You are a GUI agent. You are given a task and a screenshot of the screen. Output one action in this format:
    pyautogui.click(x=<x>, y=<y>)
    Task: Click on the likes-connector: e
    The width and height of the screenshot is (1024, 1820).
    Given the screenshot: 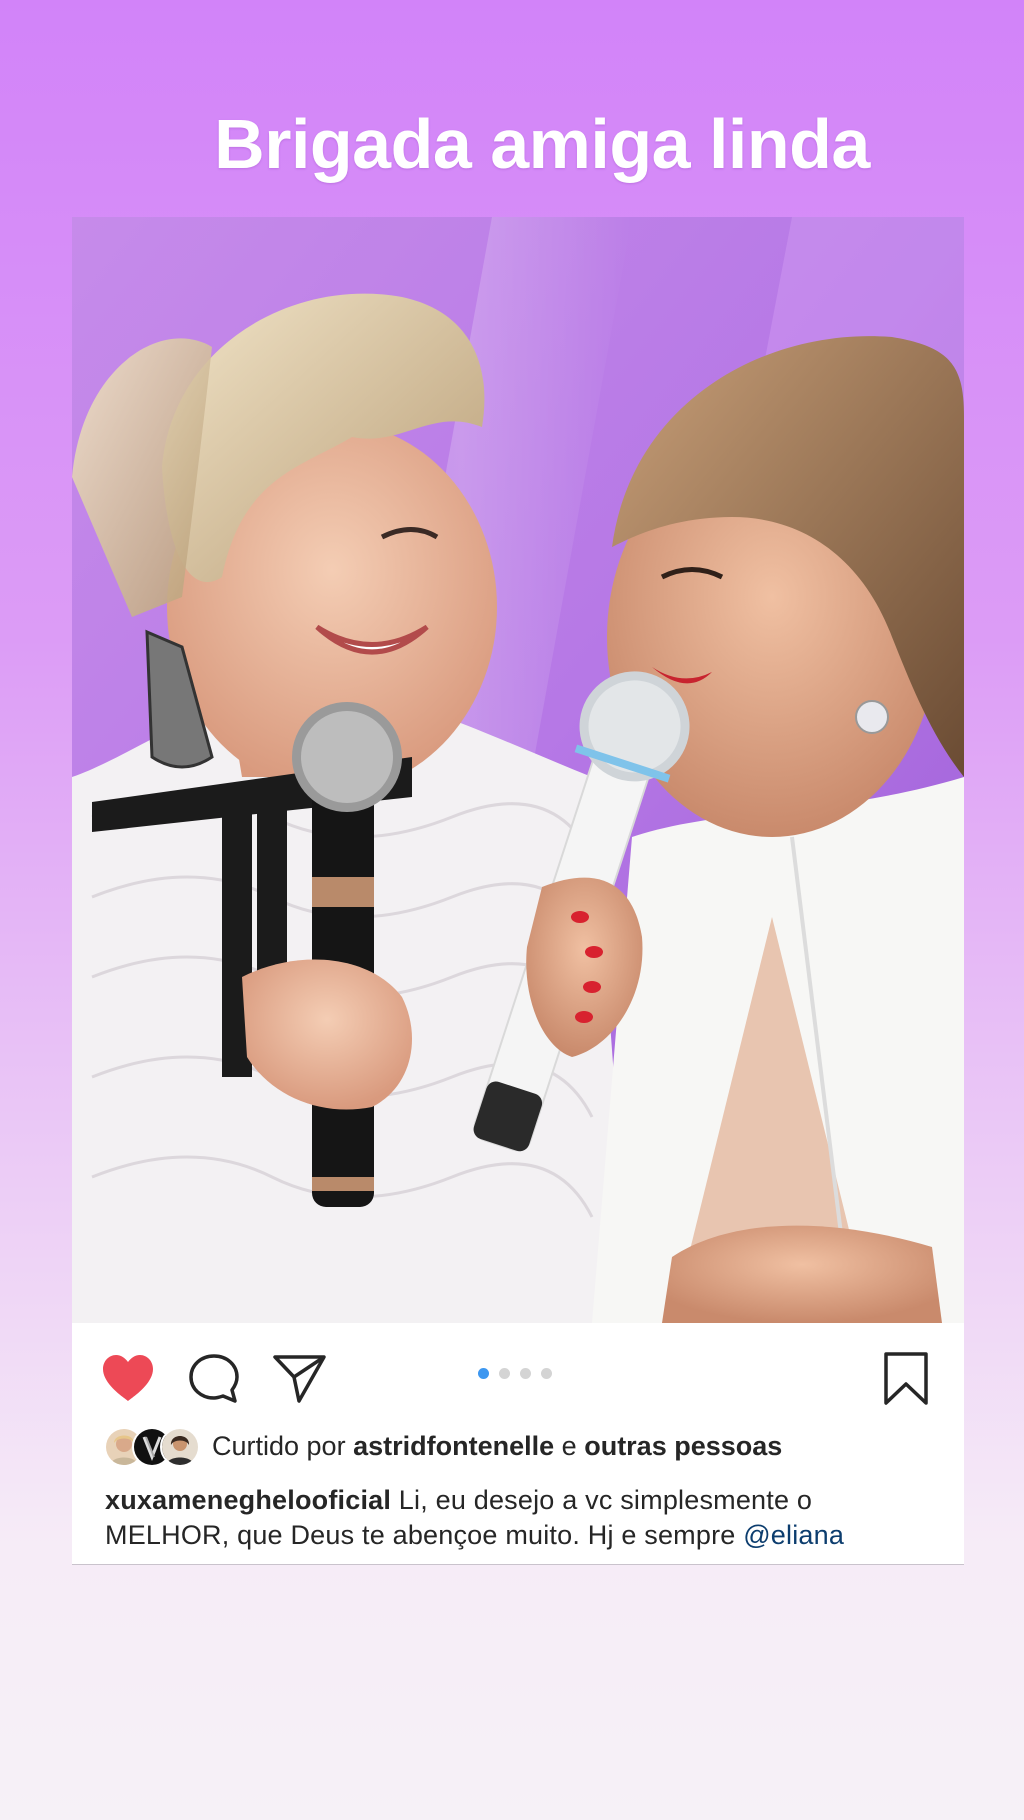 What is the action you would take?
    pyautogui.click(x=569, y=1445)
    